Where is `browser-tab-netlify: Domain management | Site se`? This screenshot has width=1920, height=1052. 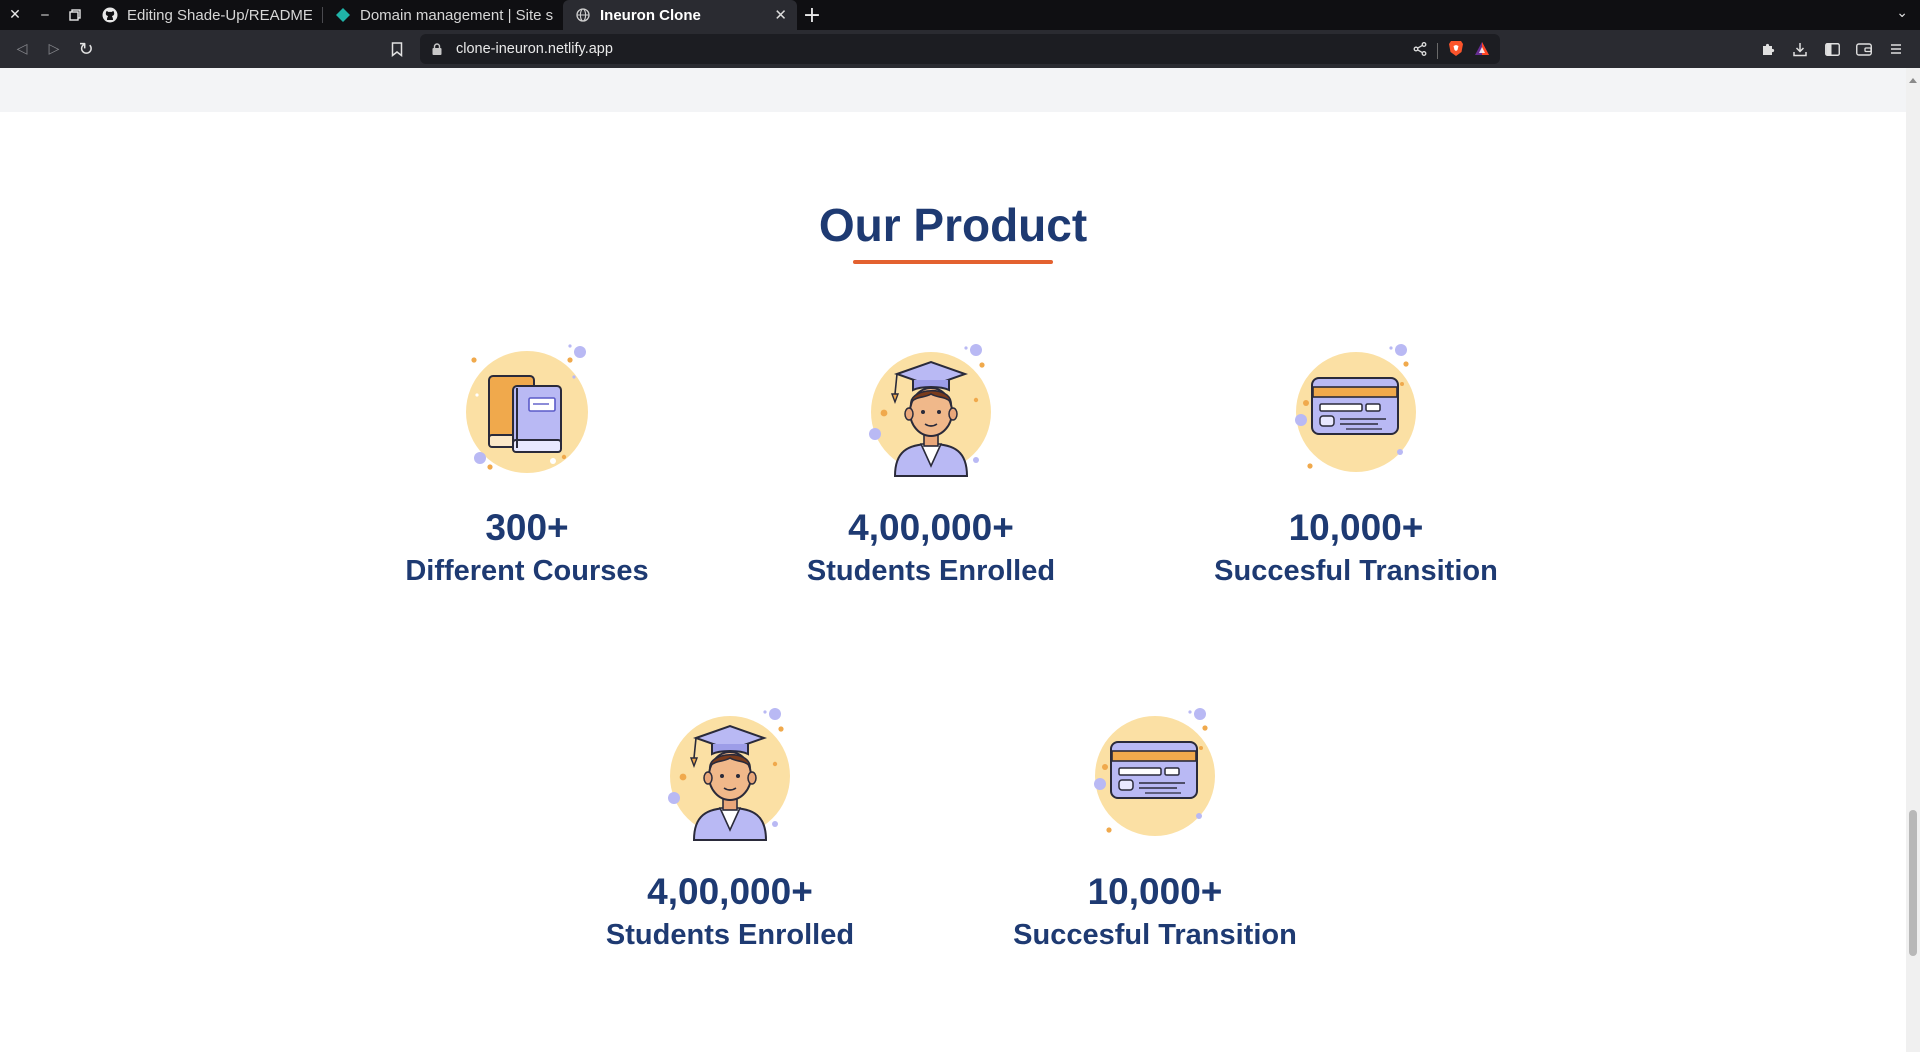
browser-tab-netlify: Domain management | Site se is located at coordinates (443, 15).